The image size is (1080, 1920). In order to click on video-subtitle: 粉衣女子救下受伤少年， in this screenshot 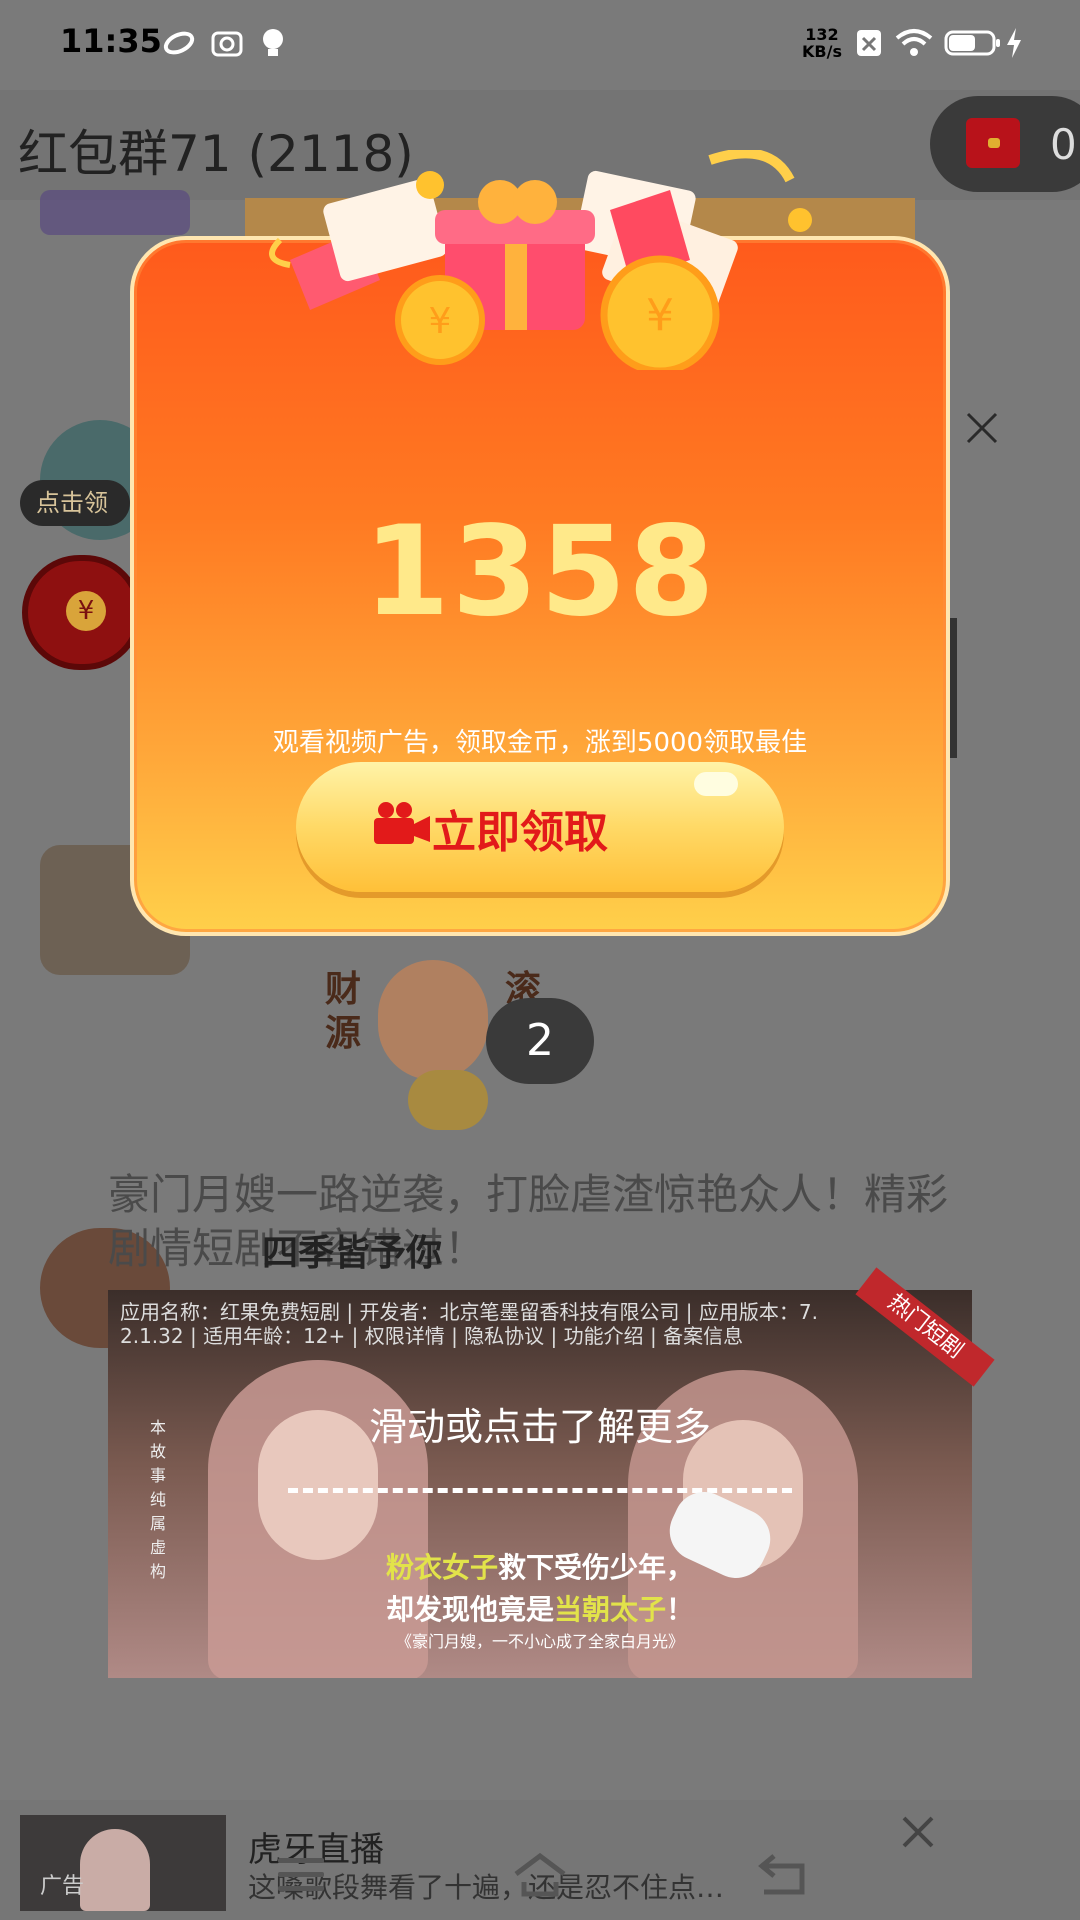, I will do `click(540, 1567)`.